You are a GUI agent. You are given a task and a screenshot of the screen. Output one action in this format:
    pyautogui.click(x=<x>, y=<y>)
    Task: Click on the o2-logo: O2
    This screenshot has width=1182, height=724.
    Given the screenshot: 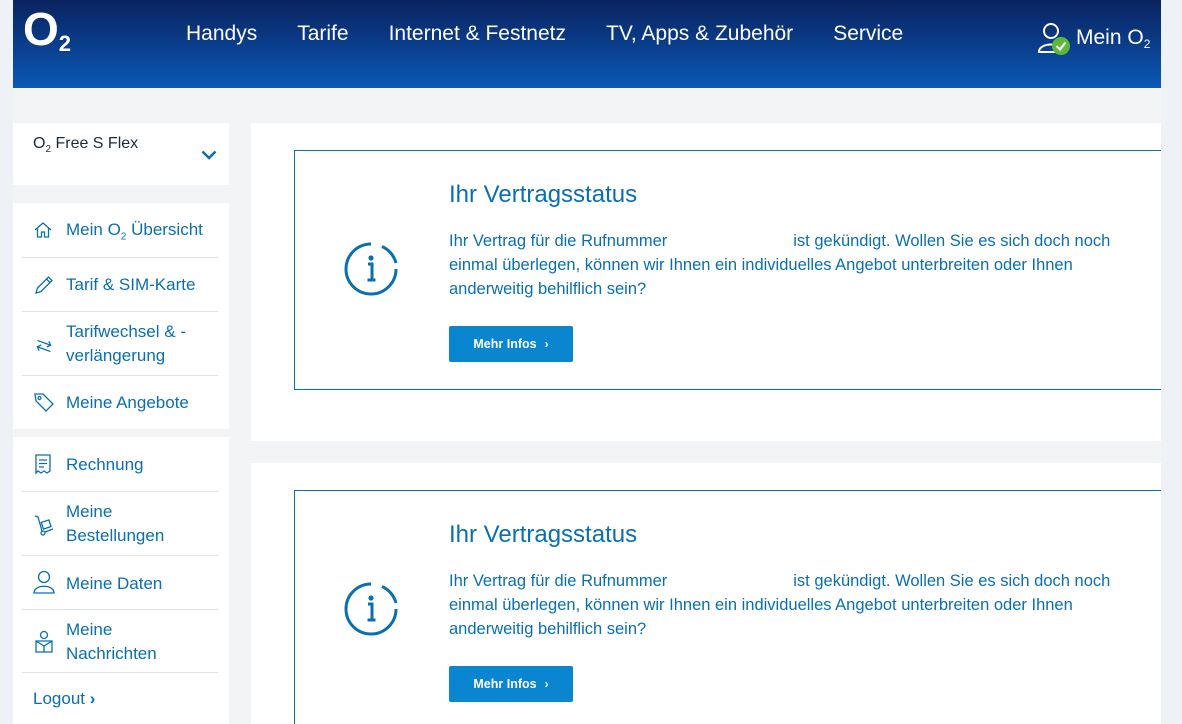 What is the action you would take?
    pyautogui.click(x=47, y=29)
    